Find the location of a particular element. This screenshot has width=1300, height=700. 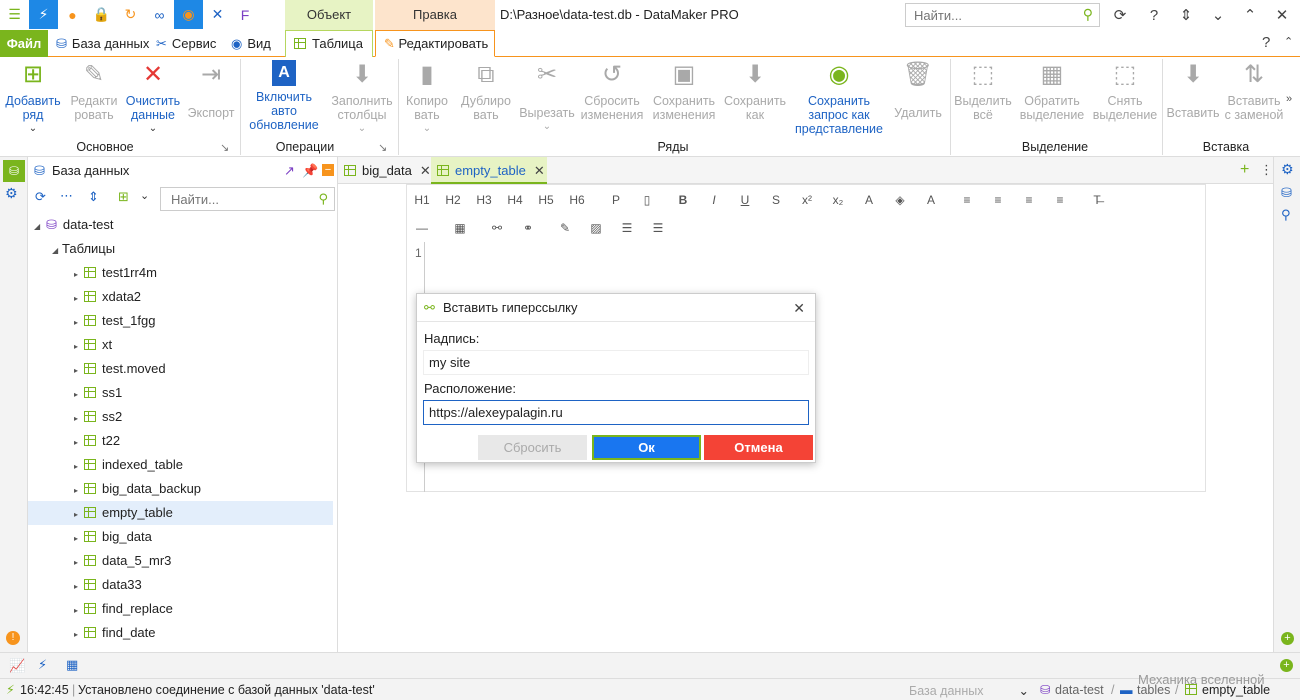

tab-big-data: big_data ✕ is located at coordinates (384, 170).